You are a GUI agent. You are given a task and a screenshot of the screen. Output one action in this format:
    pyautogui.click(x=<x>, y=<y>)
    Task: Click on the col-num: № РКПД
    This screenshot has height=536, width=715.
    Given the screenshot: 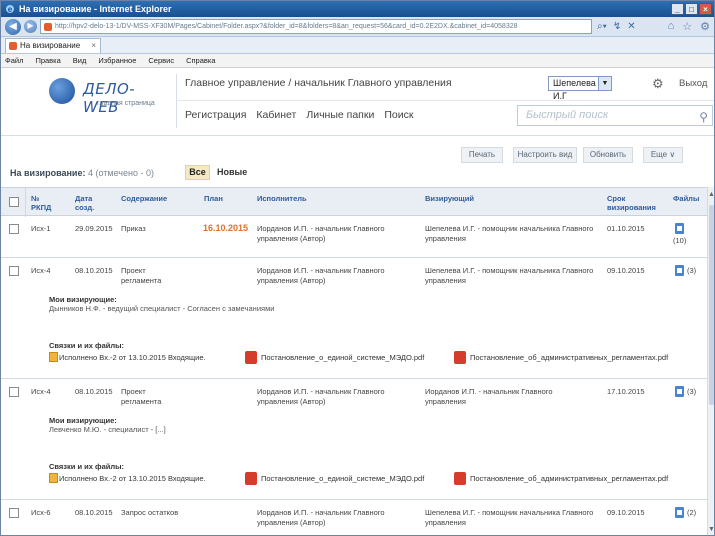 What is the action you would take?
    pyautogui.click(x=46, y=203)
    